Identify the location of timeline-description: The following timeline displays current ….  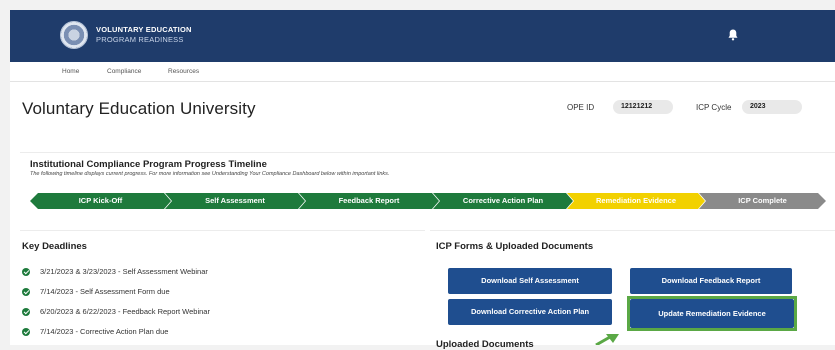
(210, 174).